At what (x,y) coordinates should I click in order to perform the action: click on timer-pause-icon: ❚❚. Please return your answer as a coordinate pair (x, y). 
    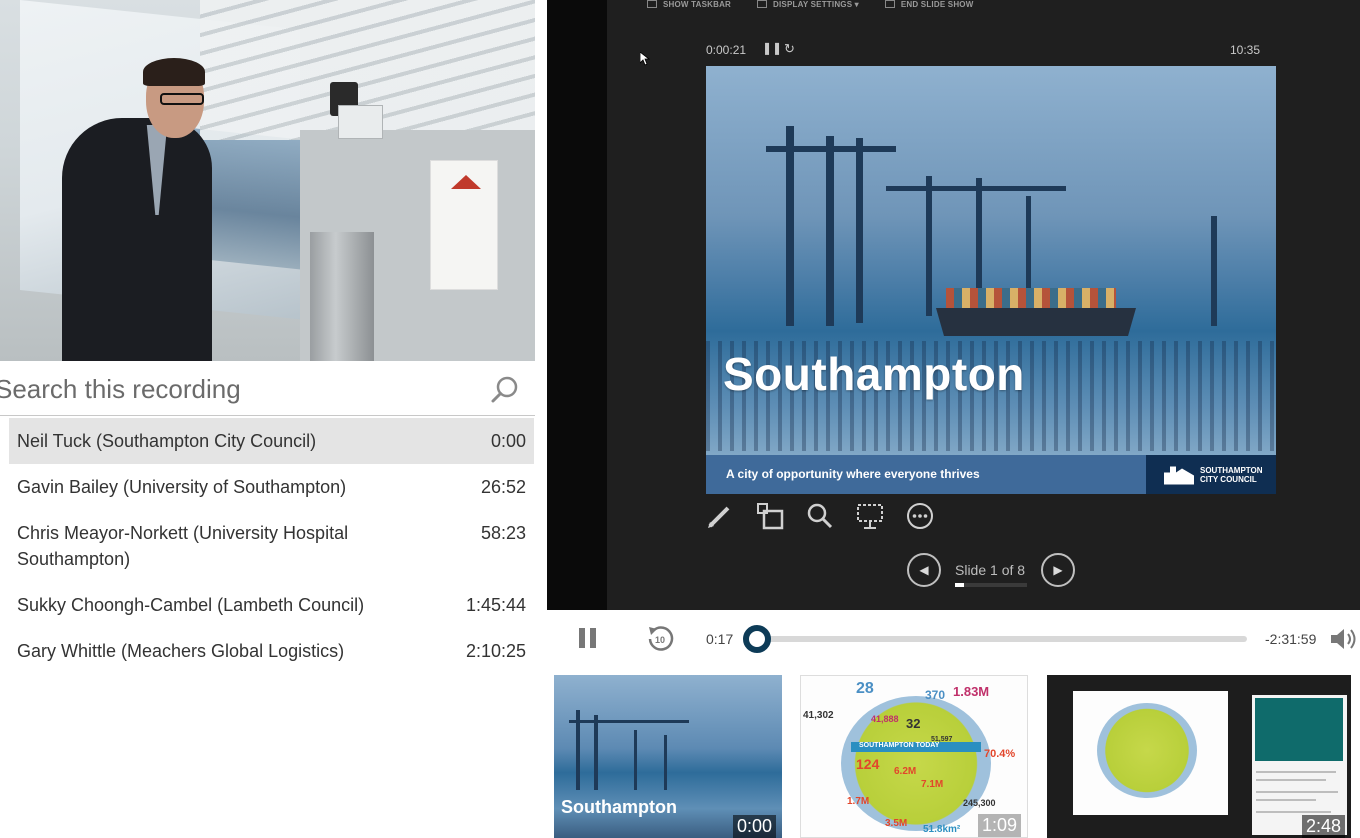
    Looking at the image, I should click on (772, 48).